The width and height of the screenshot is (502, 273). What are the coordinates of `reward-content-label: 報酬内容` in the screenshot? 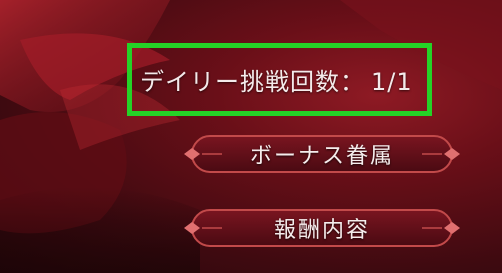 It's located at (321, 230).